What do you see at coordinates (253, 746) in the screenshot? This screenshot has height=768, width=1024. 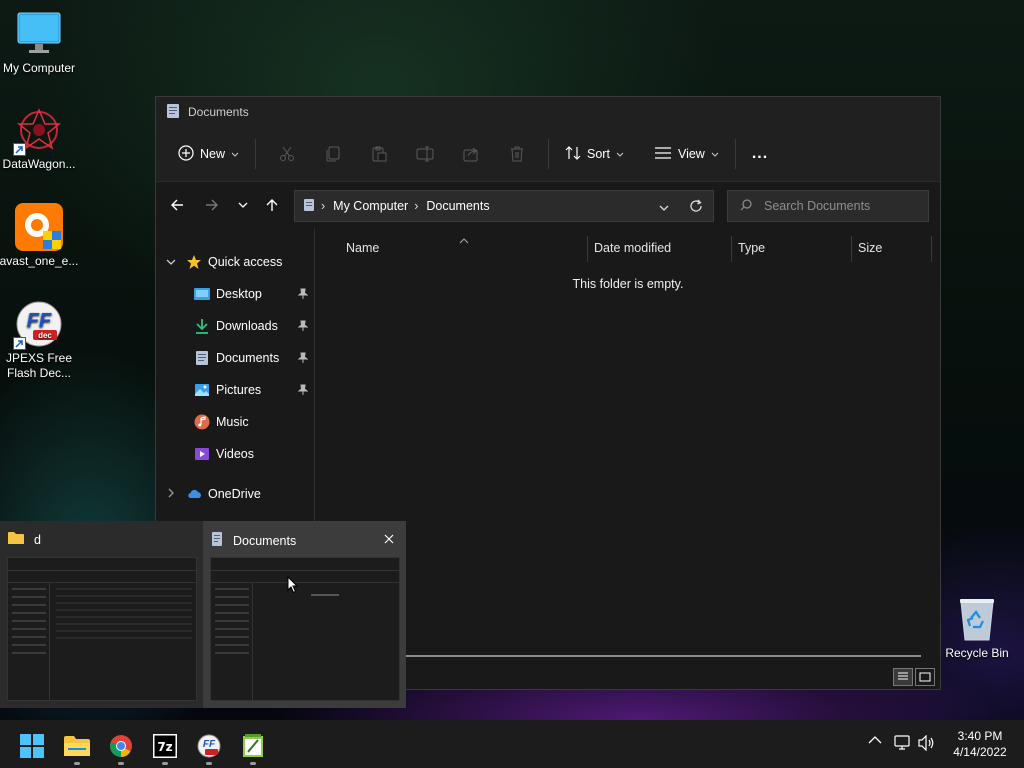 I see `taskbar-app-notepad` at bounding box center [253, 746].